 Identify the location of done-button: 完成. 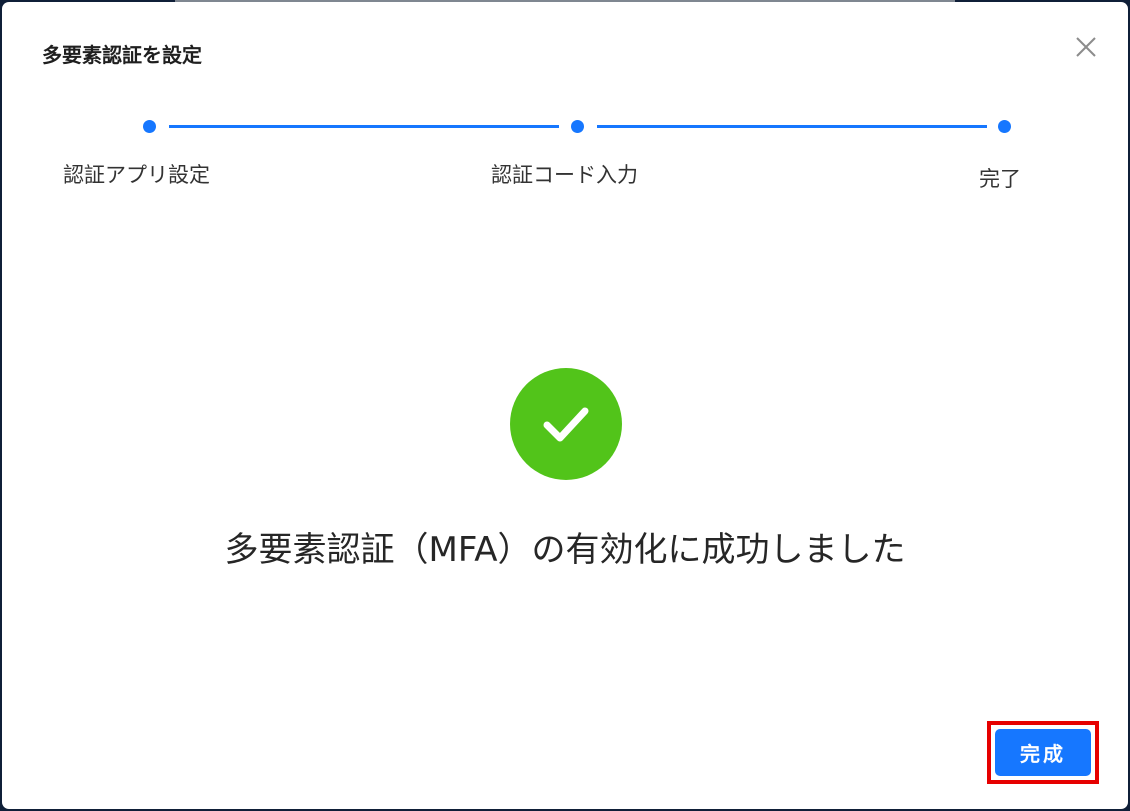
(1043, 752).